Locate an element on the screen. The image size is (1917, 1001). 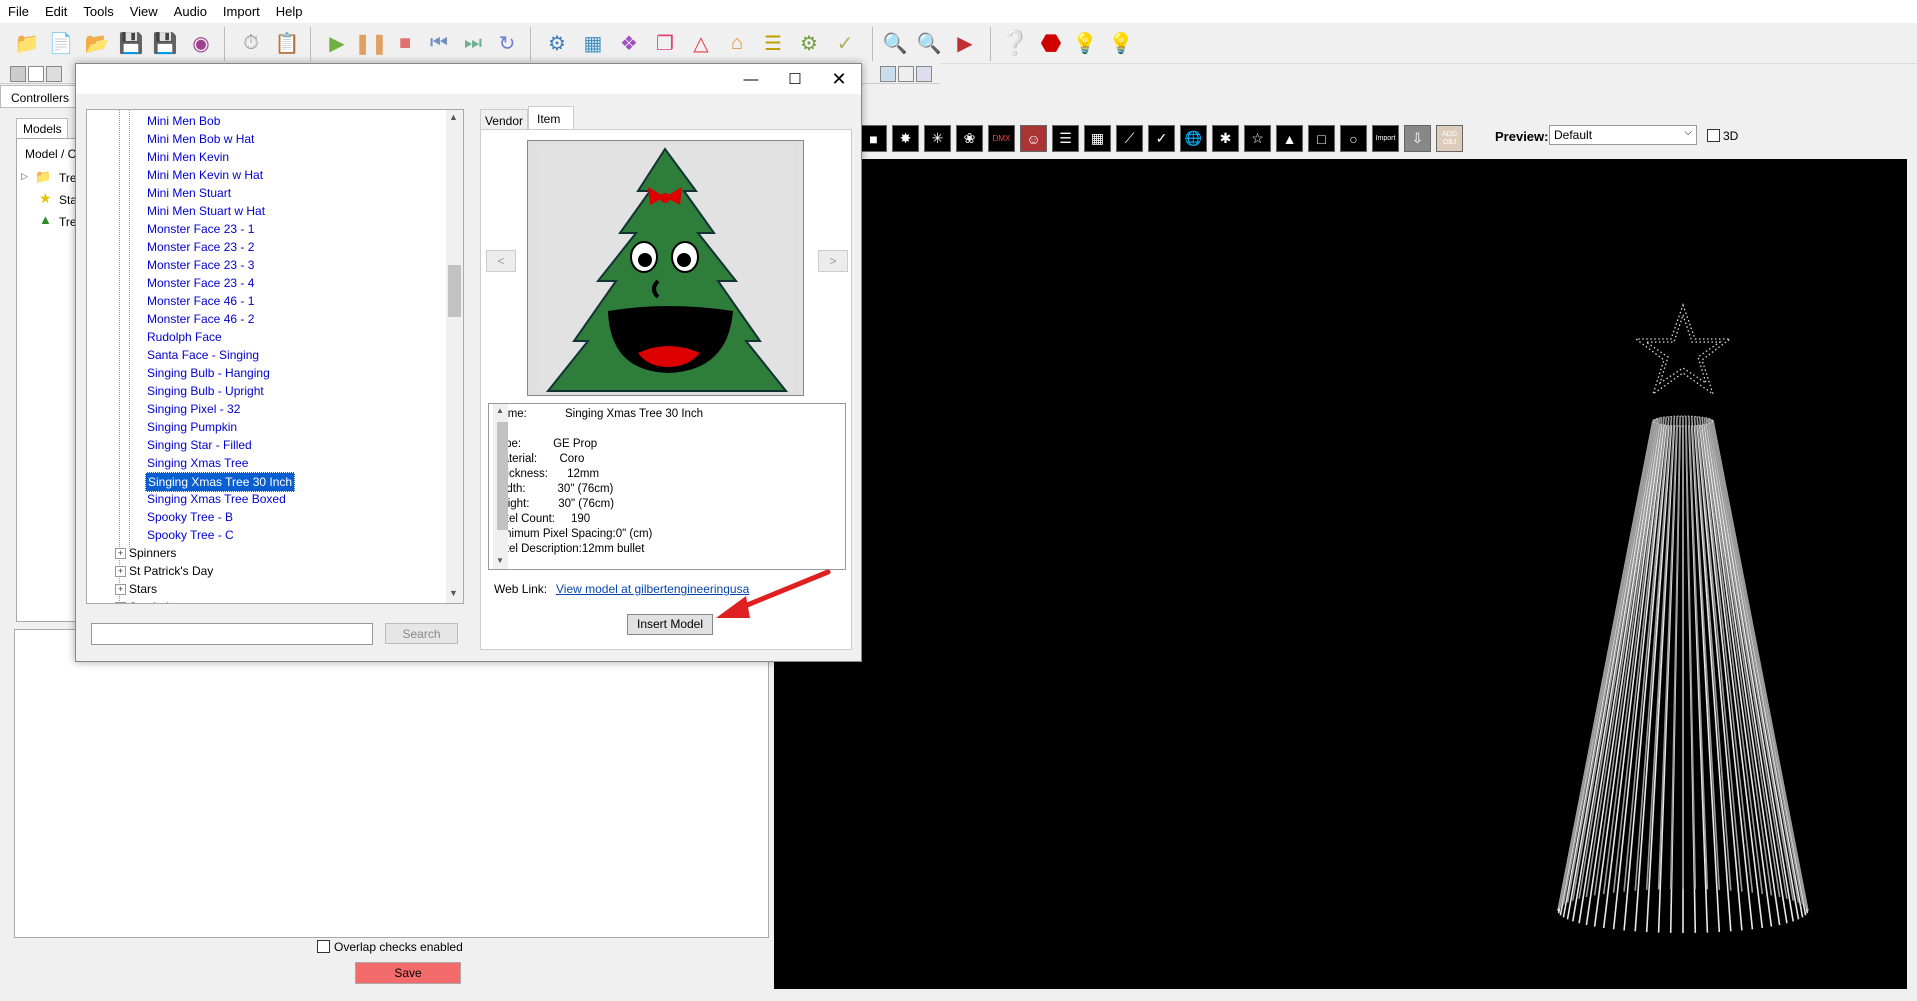
tree-item: Monster Face 23 - 3 is located at coordinates (200, 265).